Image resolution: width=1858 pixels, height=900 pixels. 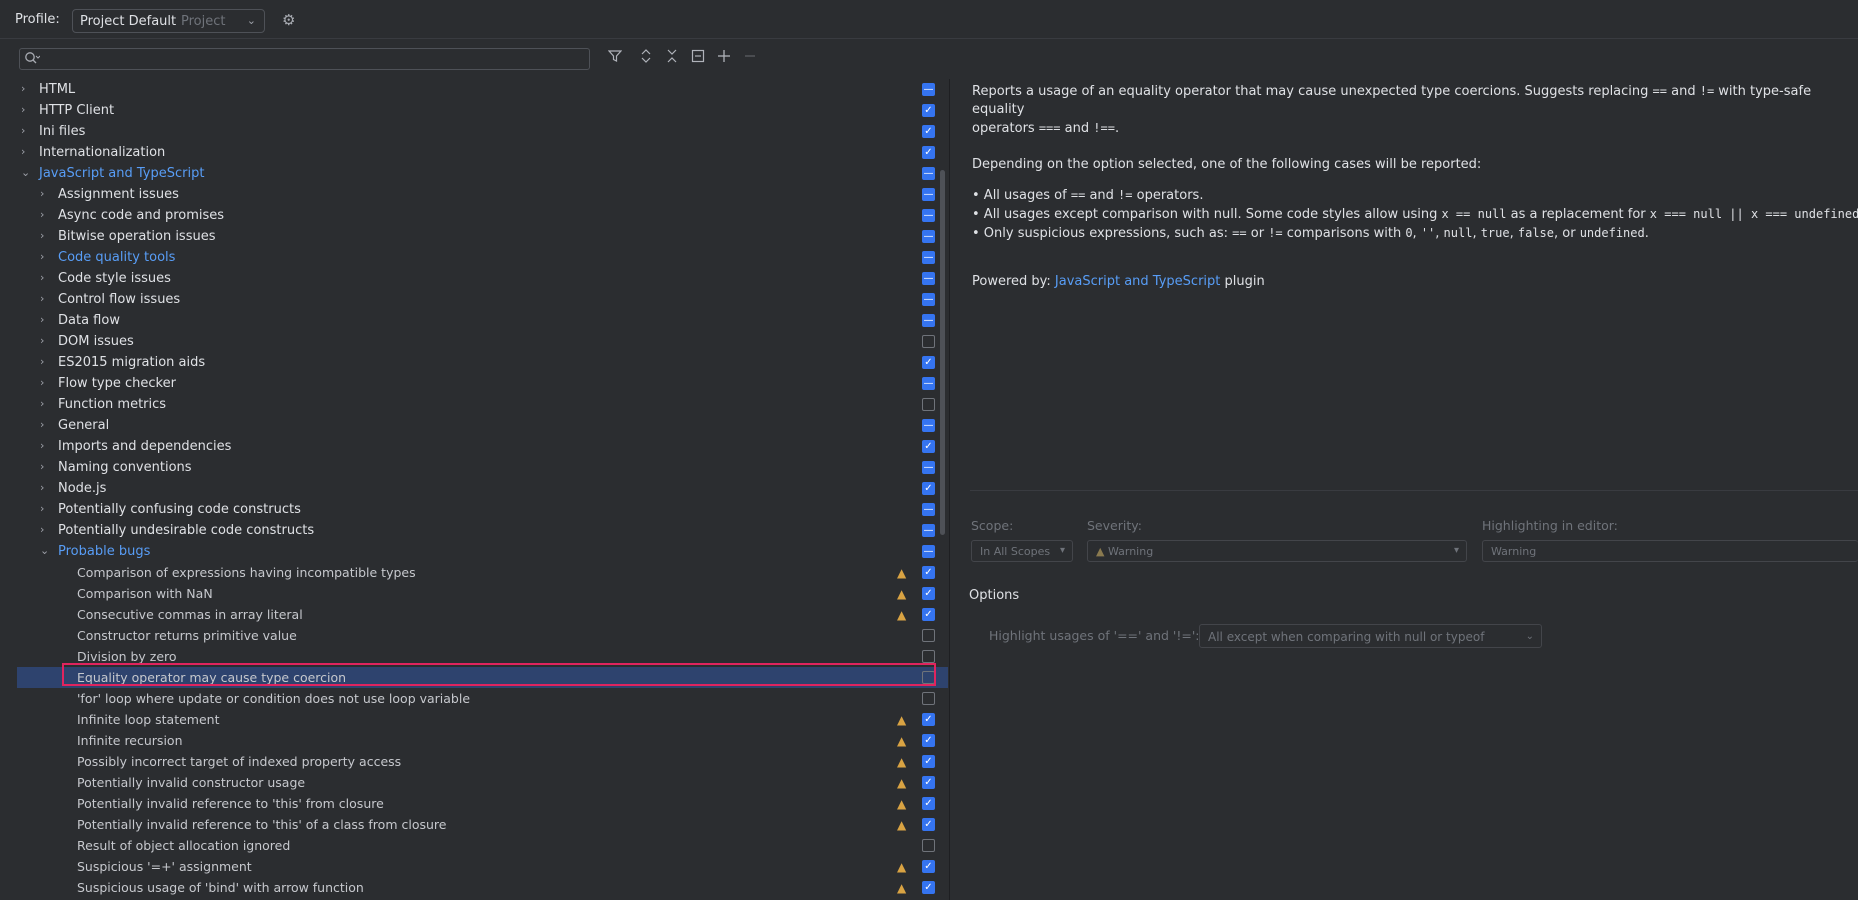 What do you see at coordinates (304, 59) in the screenshot?
I see `search-field` at bounding box center [304, 59].